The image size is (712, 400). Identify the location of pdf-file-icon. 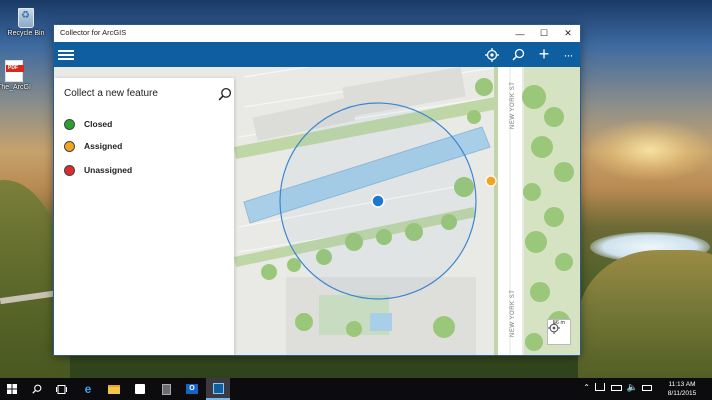
(14, 71).